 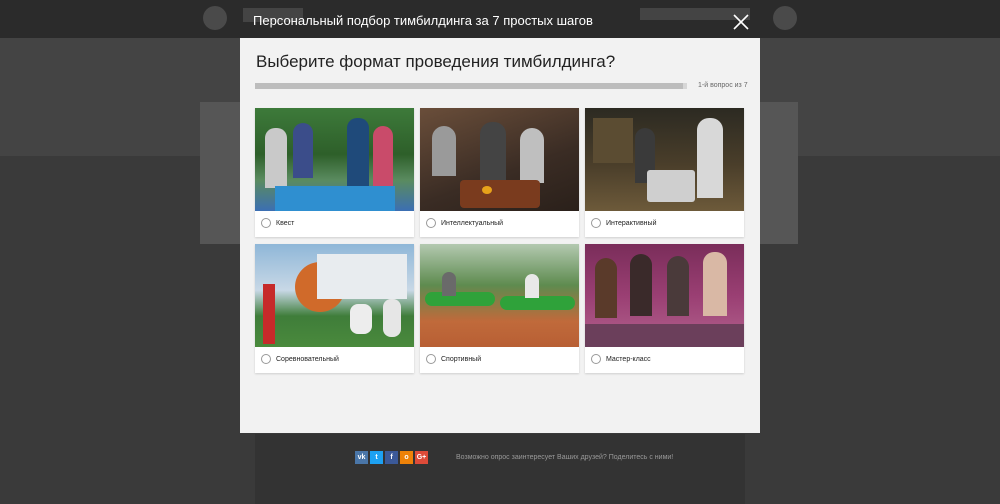 I want to click on option-card-masterclass: Мастер-класс, so click(x=664, y=308).